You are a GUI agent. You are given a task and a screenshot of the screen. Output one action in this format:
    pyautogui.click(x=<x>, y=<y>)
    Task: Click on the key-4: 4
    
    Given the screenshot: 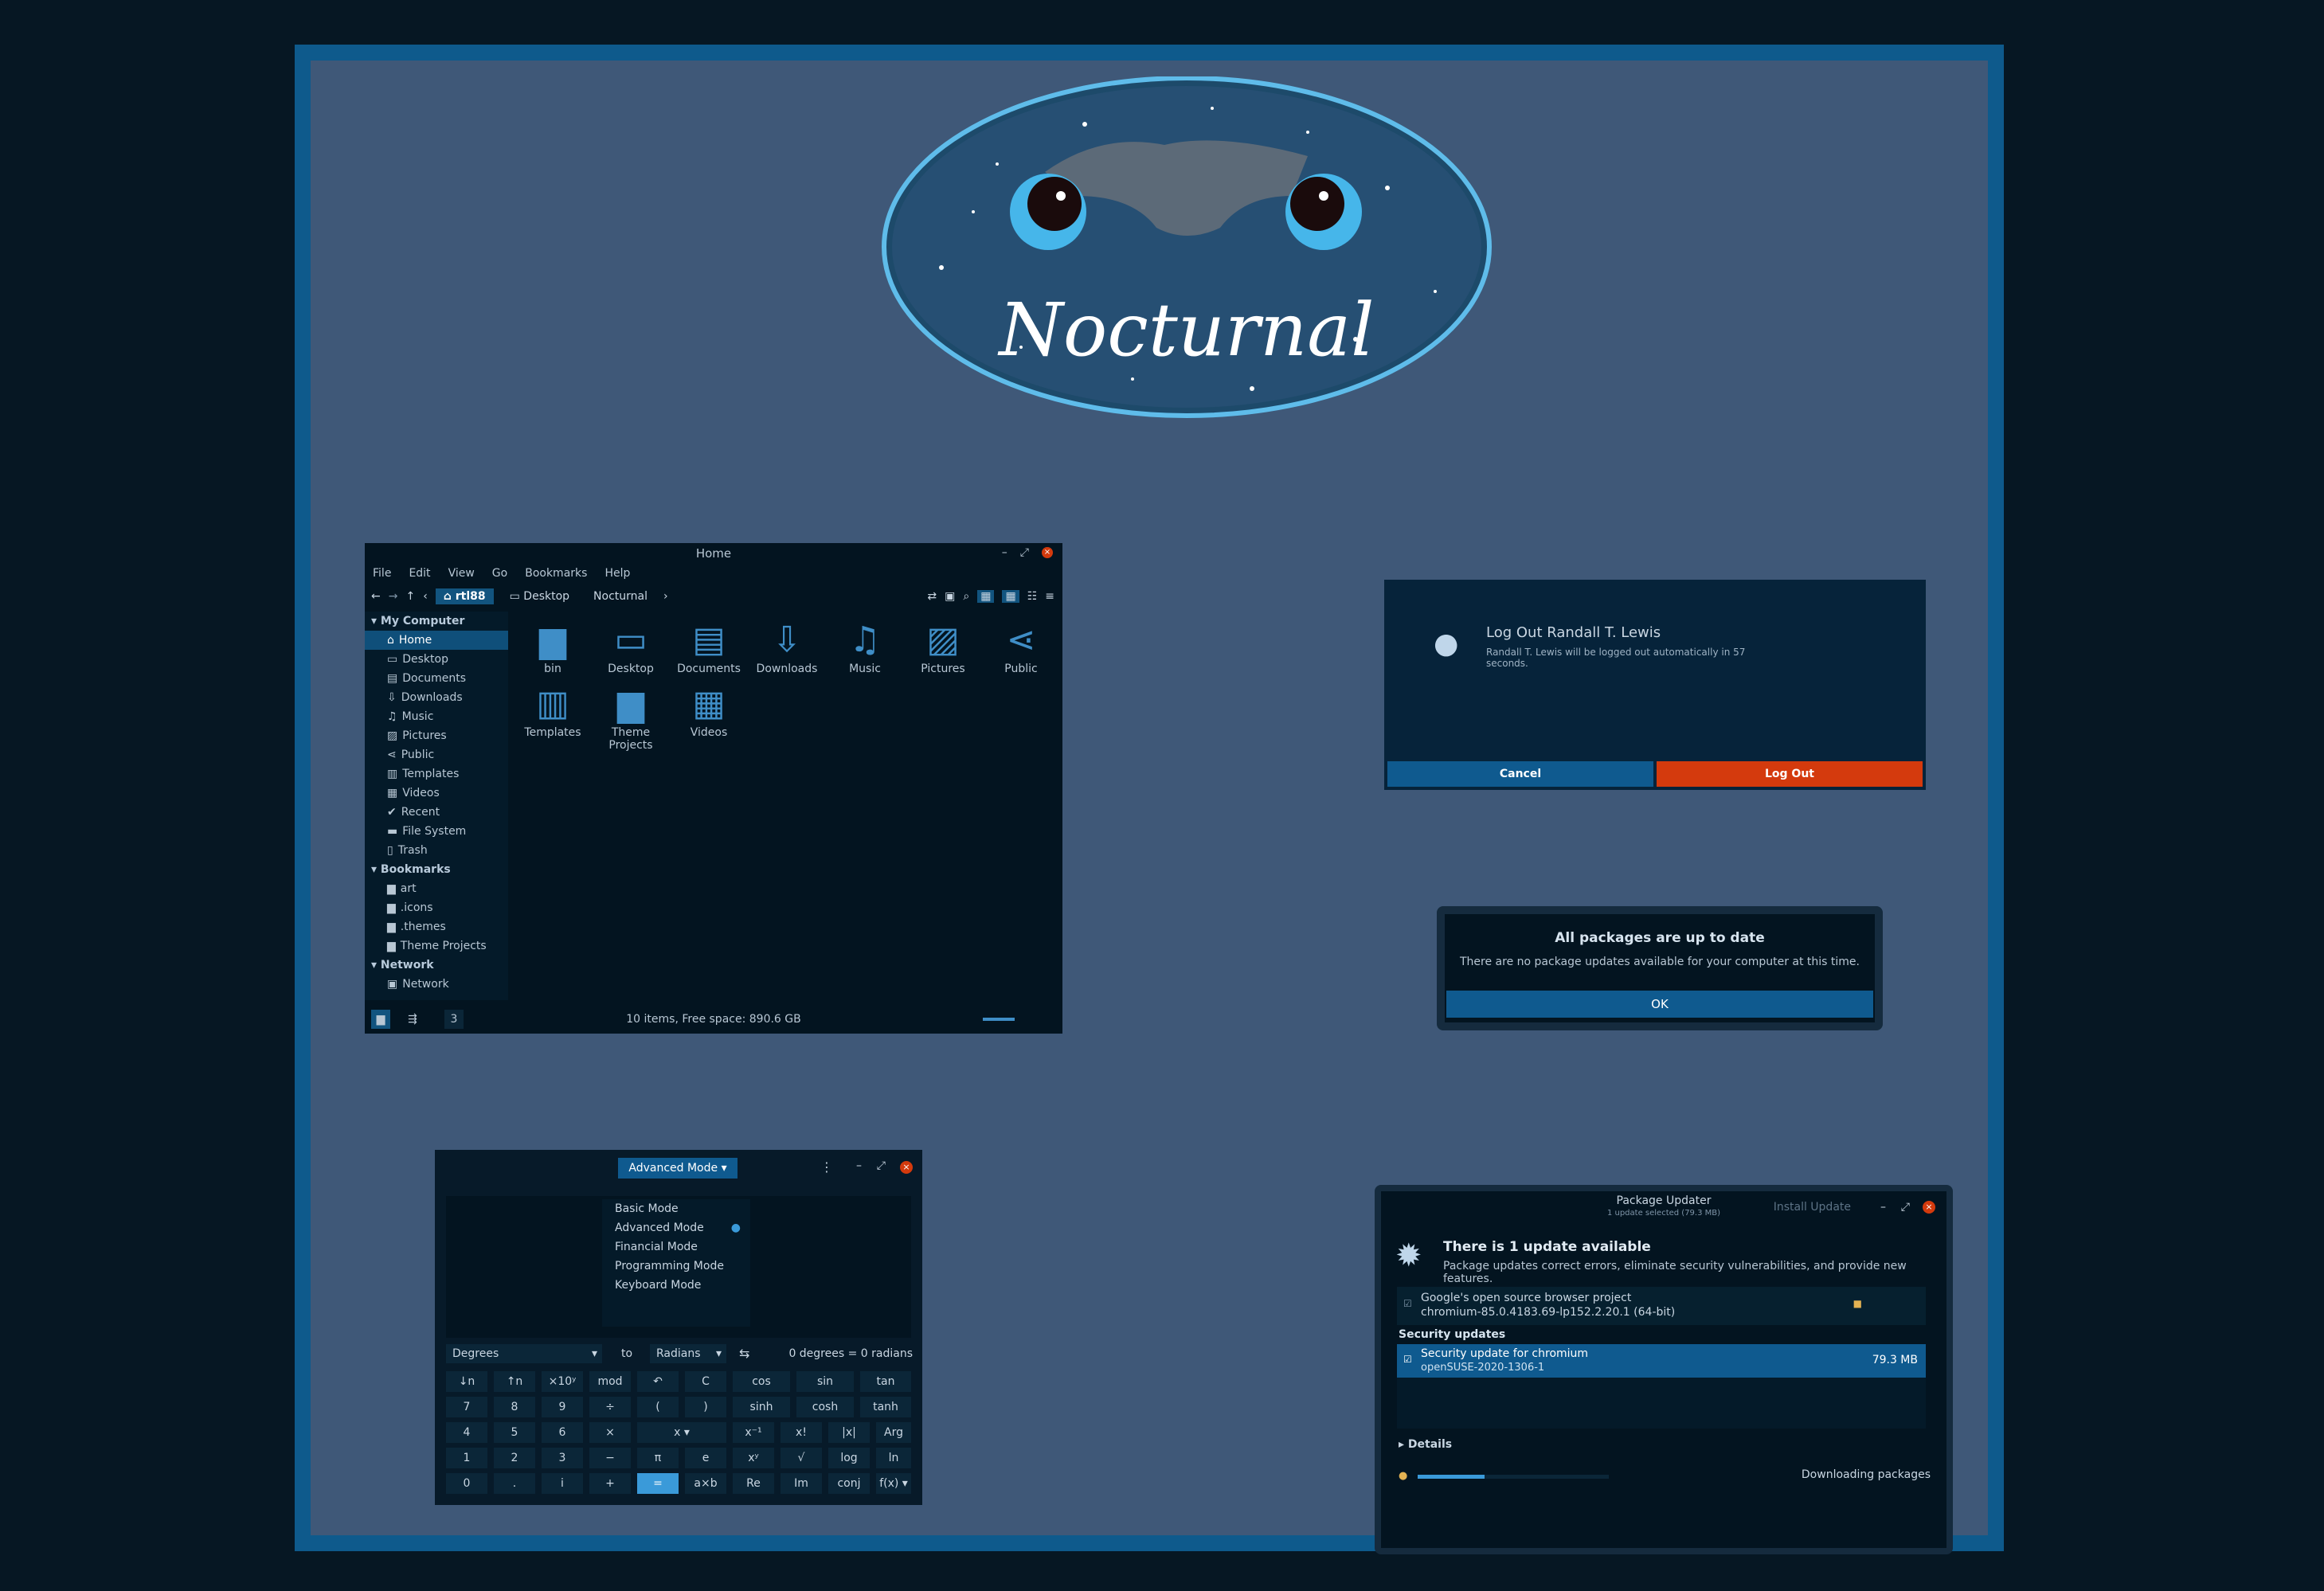 What is the action you would take?
    pyautogui.click(x=466, y=1432)
    